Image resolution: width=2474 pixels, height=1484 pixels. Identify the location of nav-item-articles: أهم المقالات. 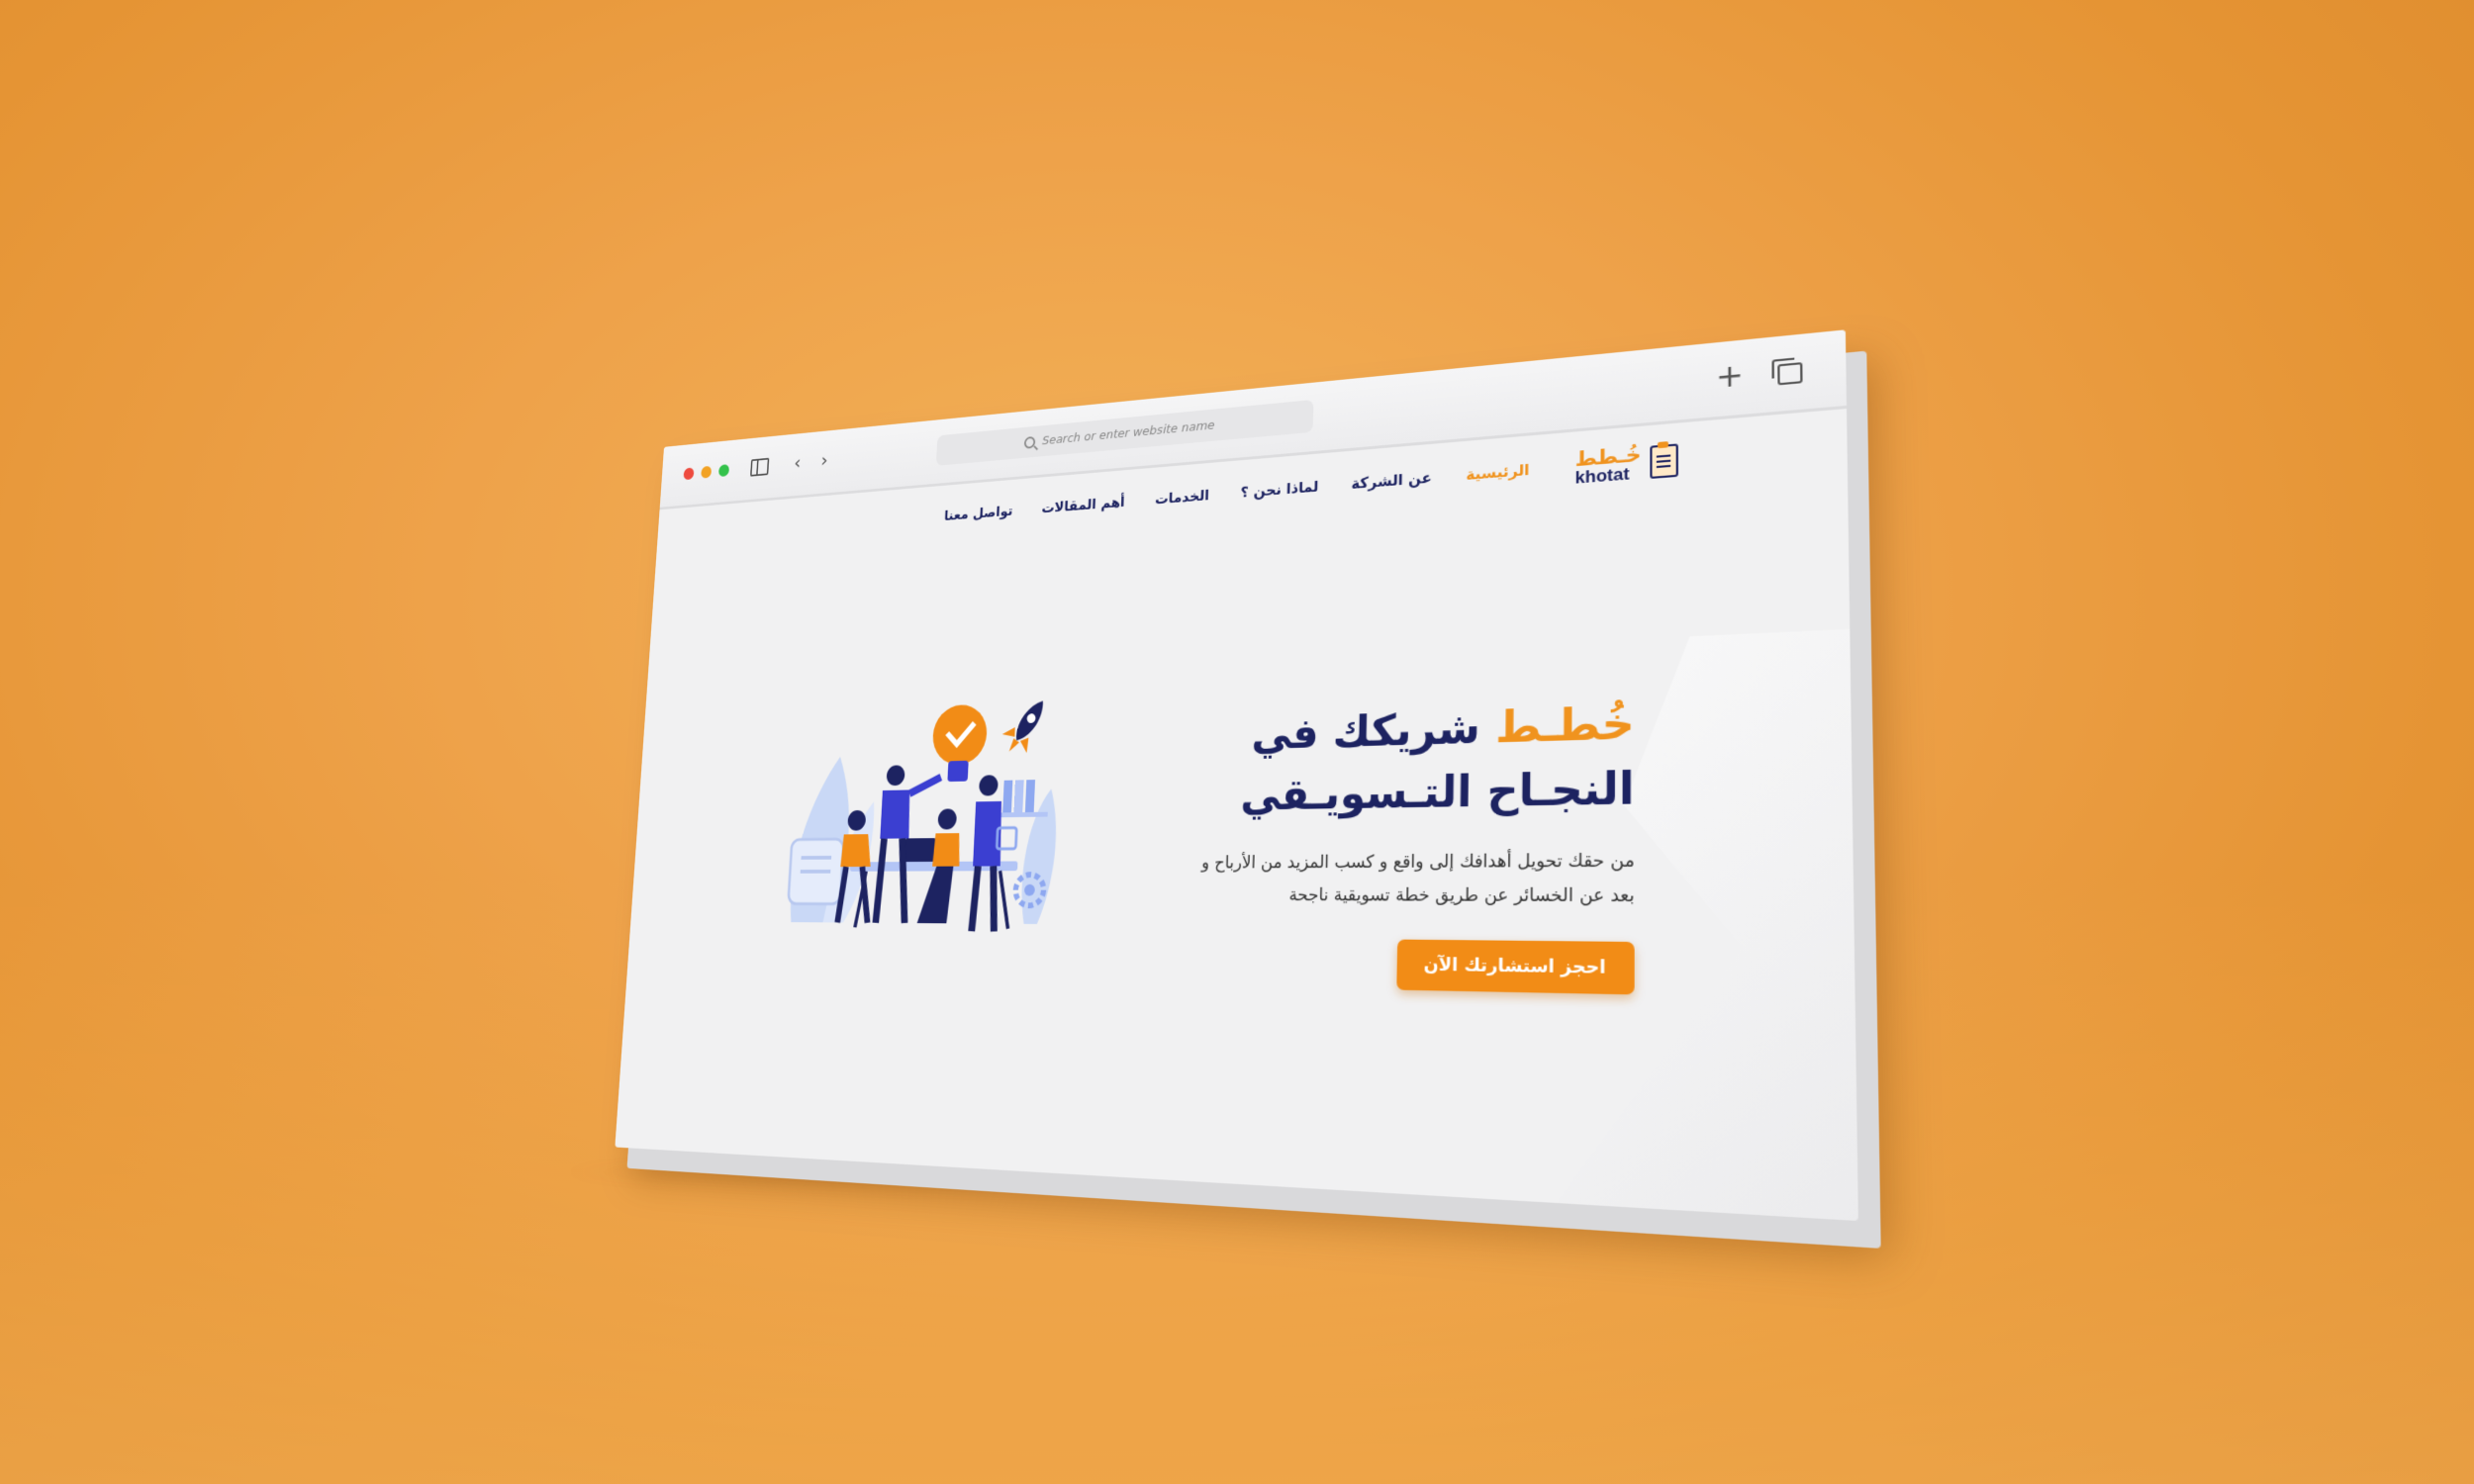
(1083, 505).